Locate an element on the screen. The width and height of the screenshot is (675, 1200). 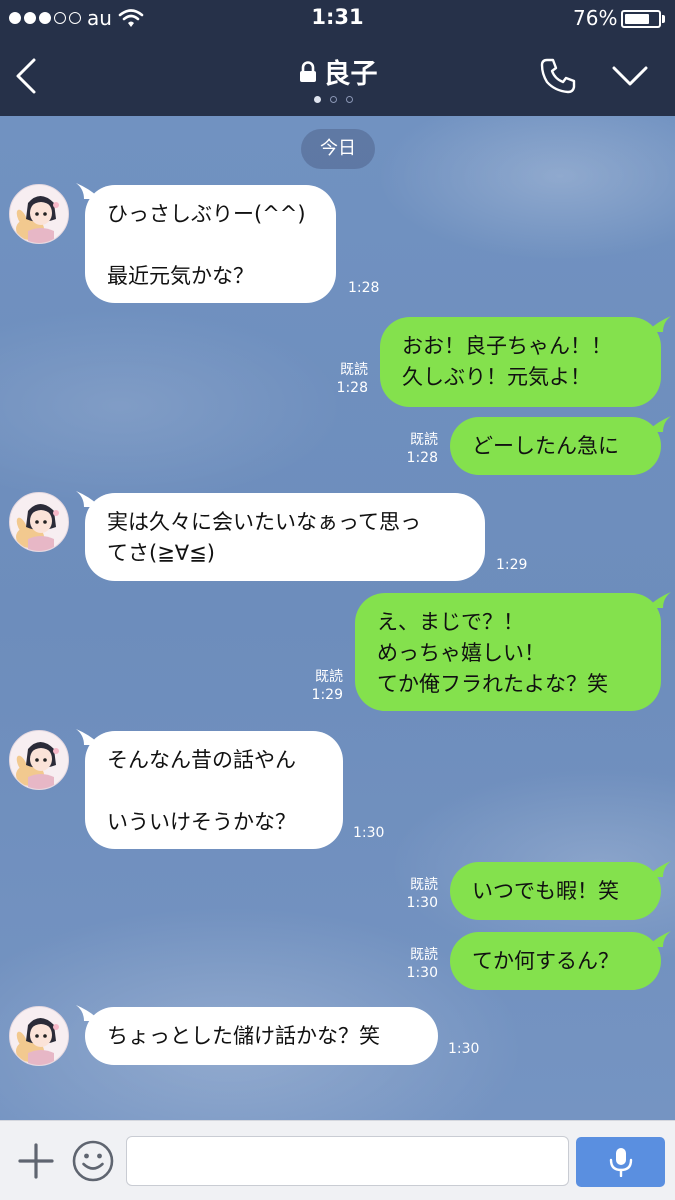
phone-icon is located at coordinates (558, 76).